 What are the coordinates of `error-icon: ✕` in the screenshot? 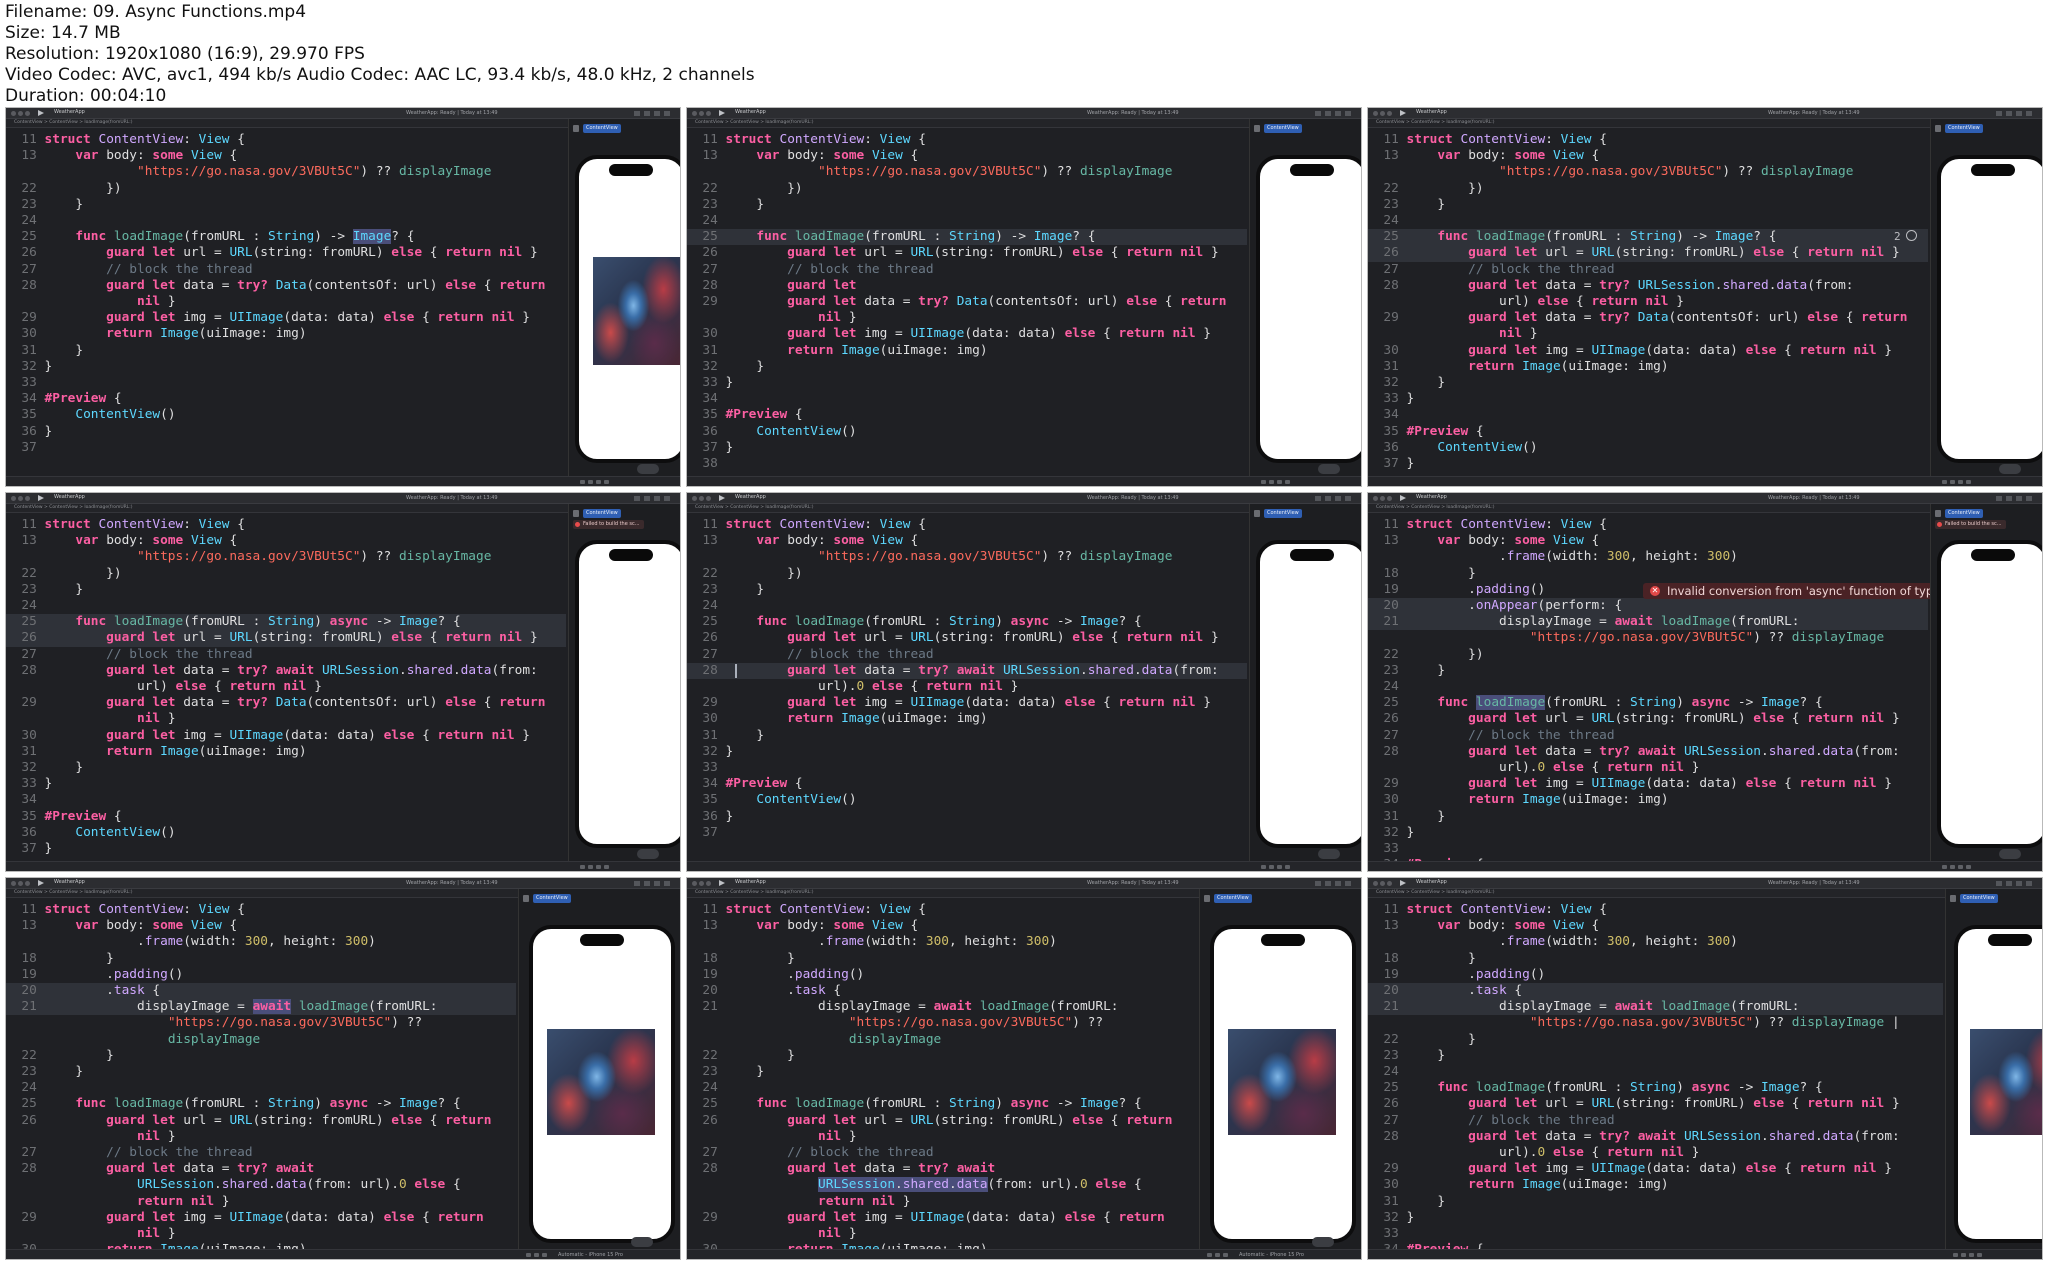 It's located at (1655, 591).